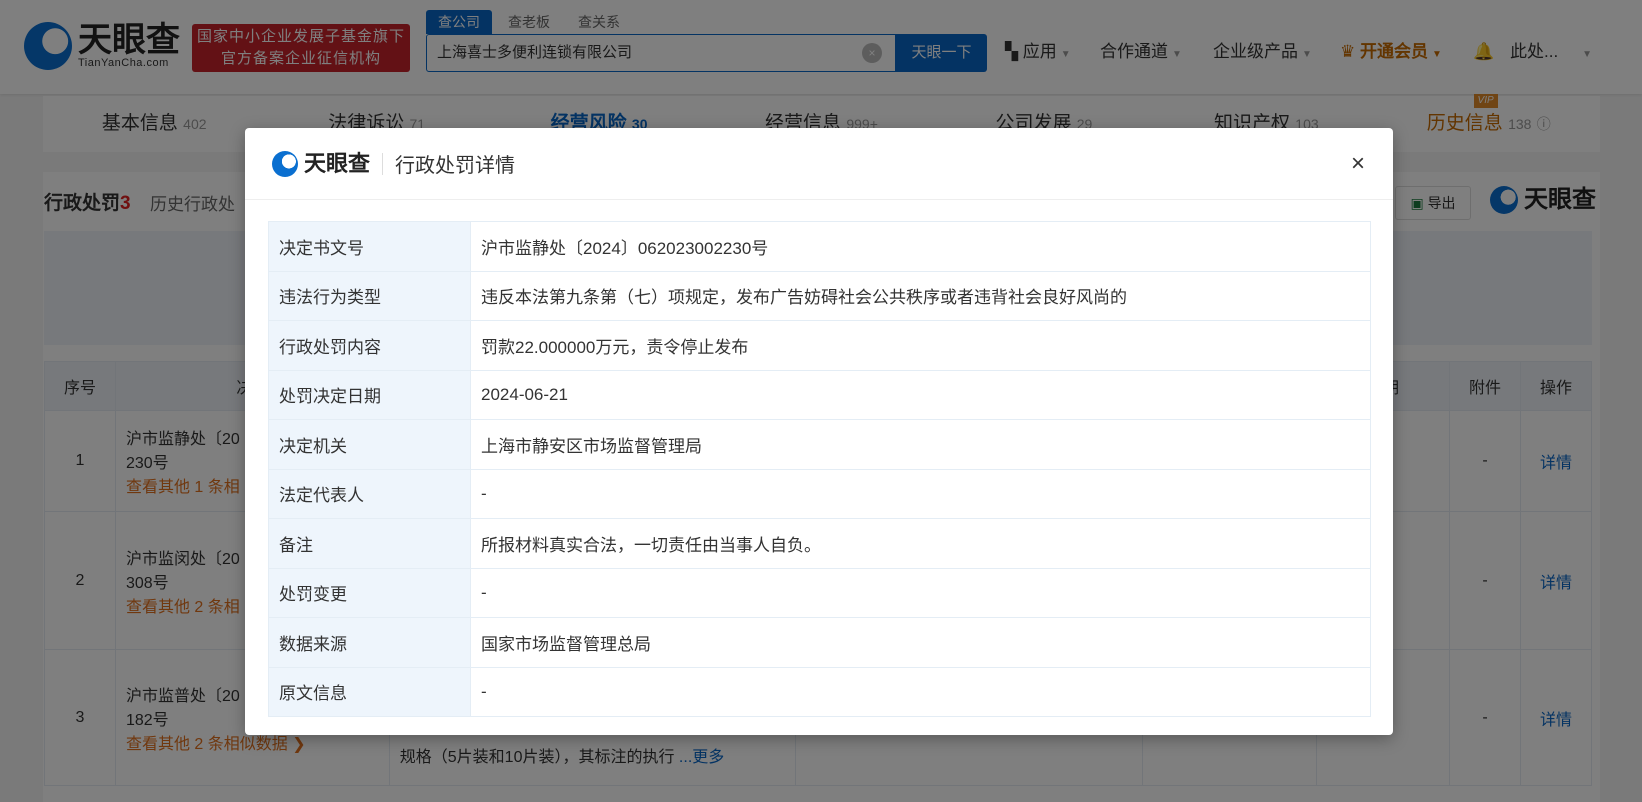 Image resolution: width=1642 pixels, height=802 pixels. What do you see at coordinates (369, 592) in the screenshot?
I see `detail-label: 处罚变更` at bounding box center [369, 592].